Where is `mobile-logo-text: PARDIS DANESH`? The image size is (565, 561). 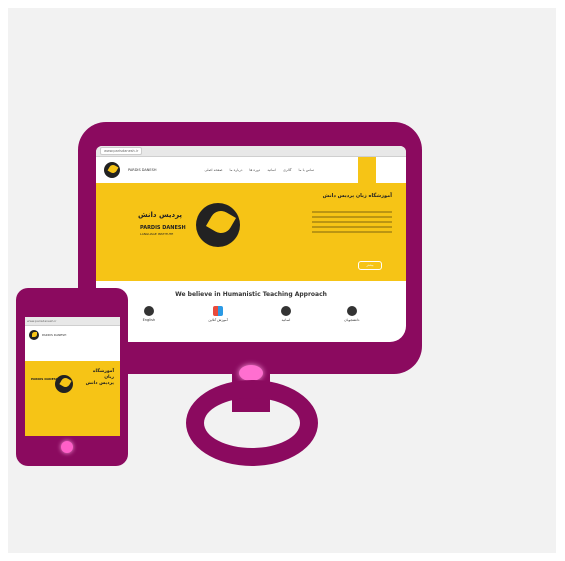
mobile-logo-text: PARDIS DANESH is located at coordinates (54, 335).